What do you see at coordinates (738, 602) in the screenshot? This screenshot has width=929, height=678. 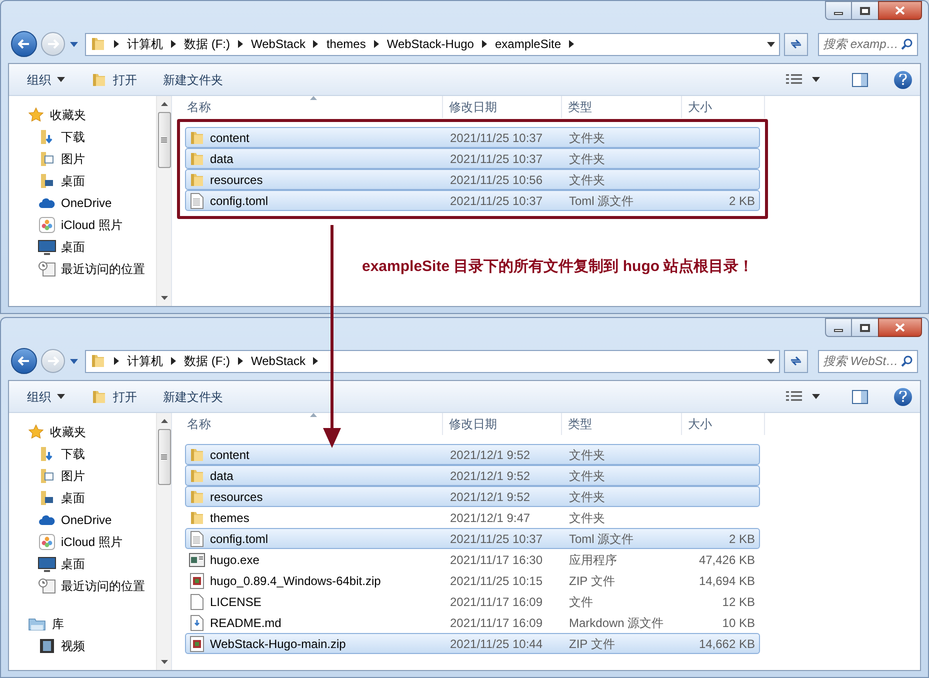 I see `file-size: 12 KB` at bounding box center [738, 602].